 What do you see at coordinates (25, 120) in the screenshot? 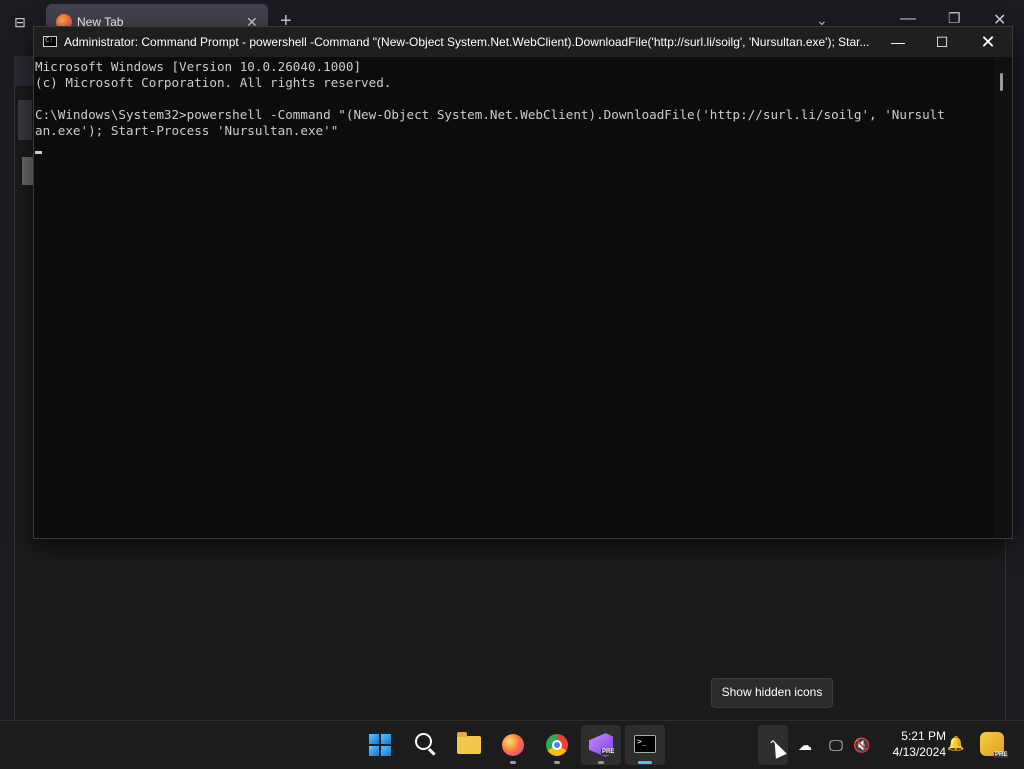
I see `browser-side-element` at bounding box center [25, 120].